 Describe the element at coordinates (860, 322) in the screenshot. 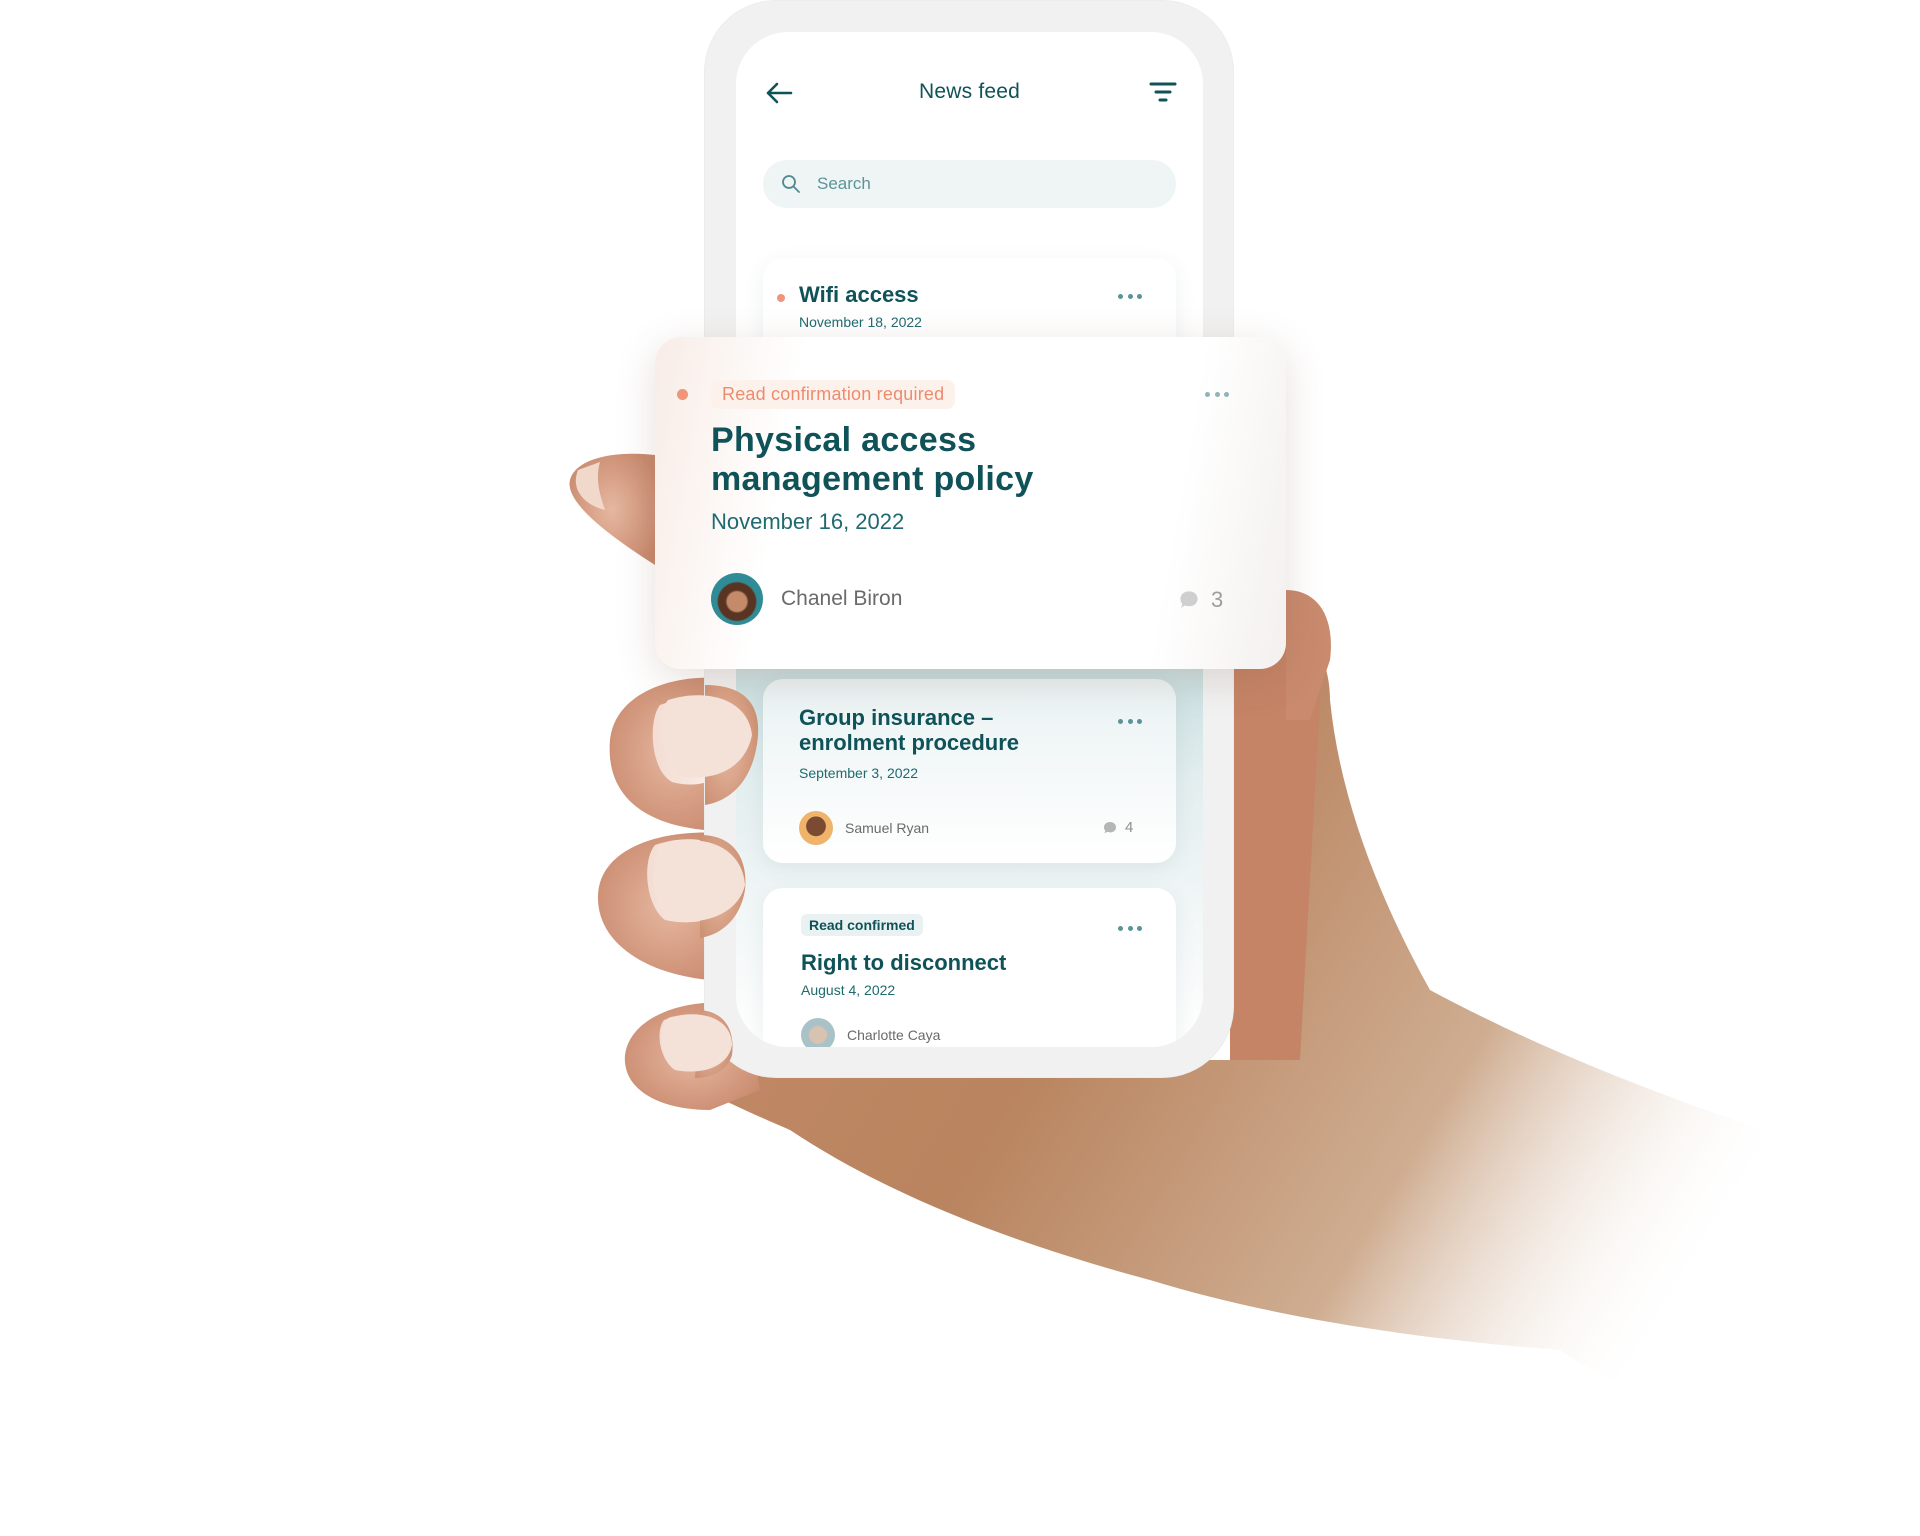

I see `card-date: November 18, 2022` at that location.